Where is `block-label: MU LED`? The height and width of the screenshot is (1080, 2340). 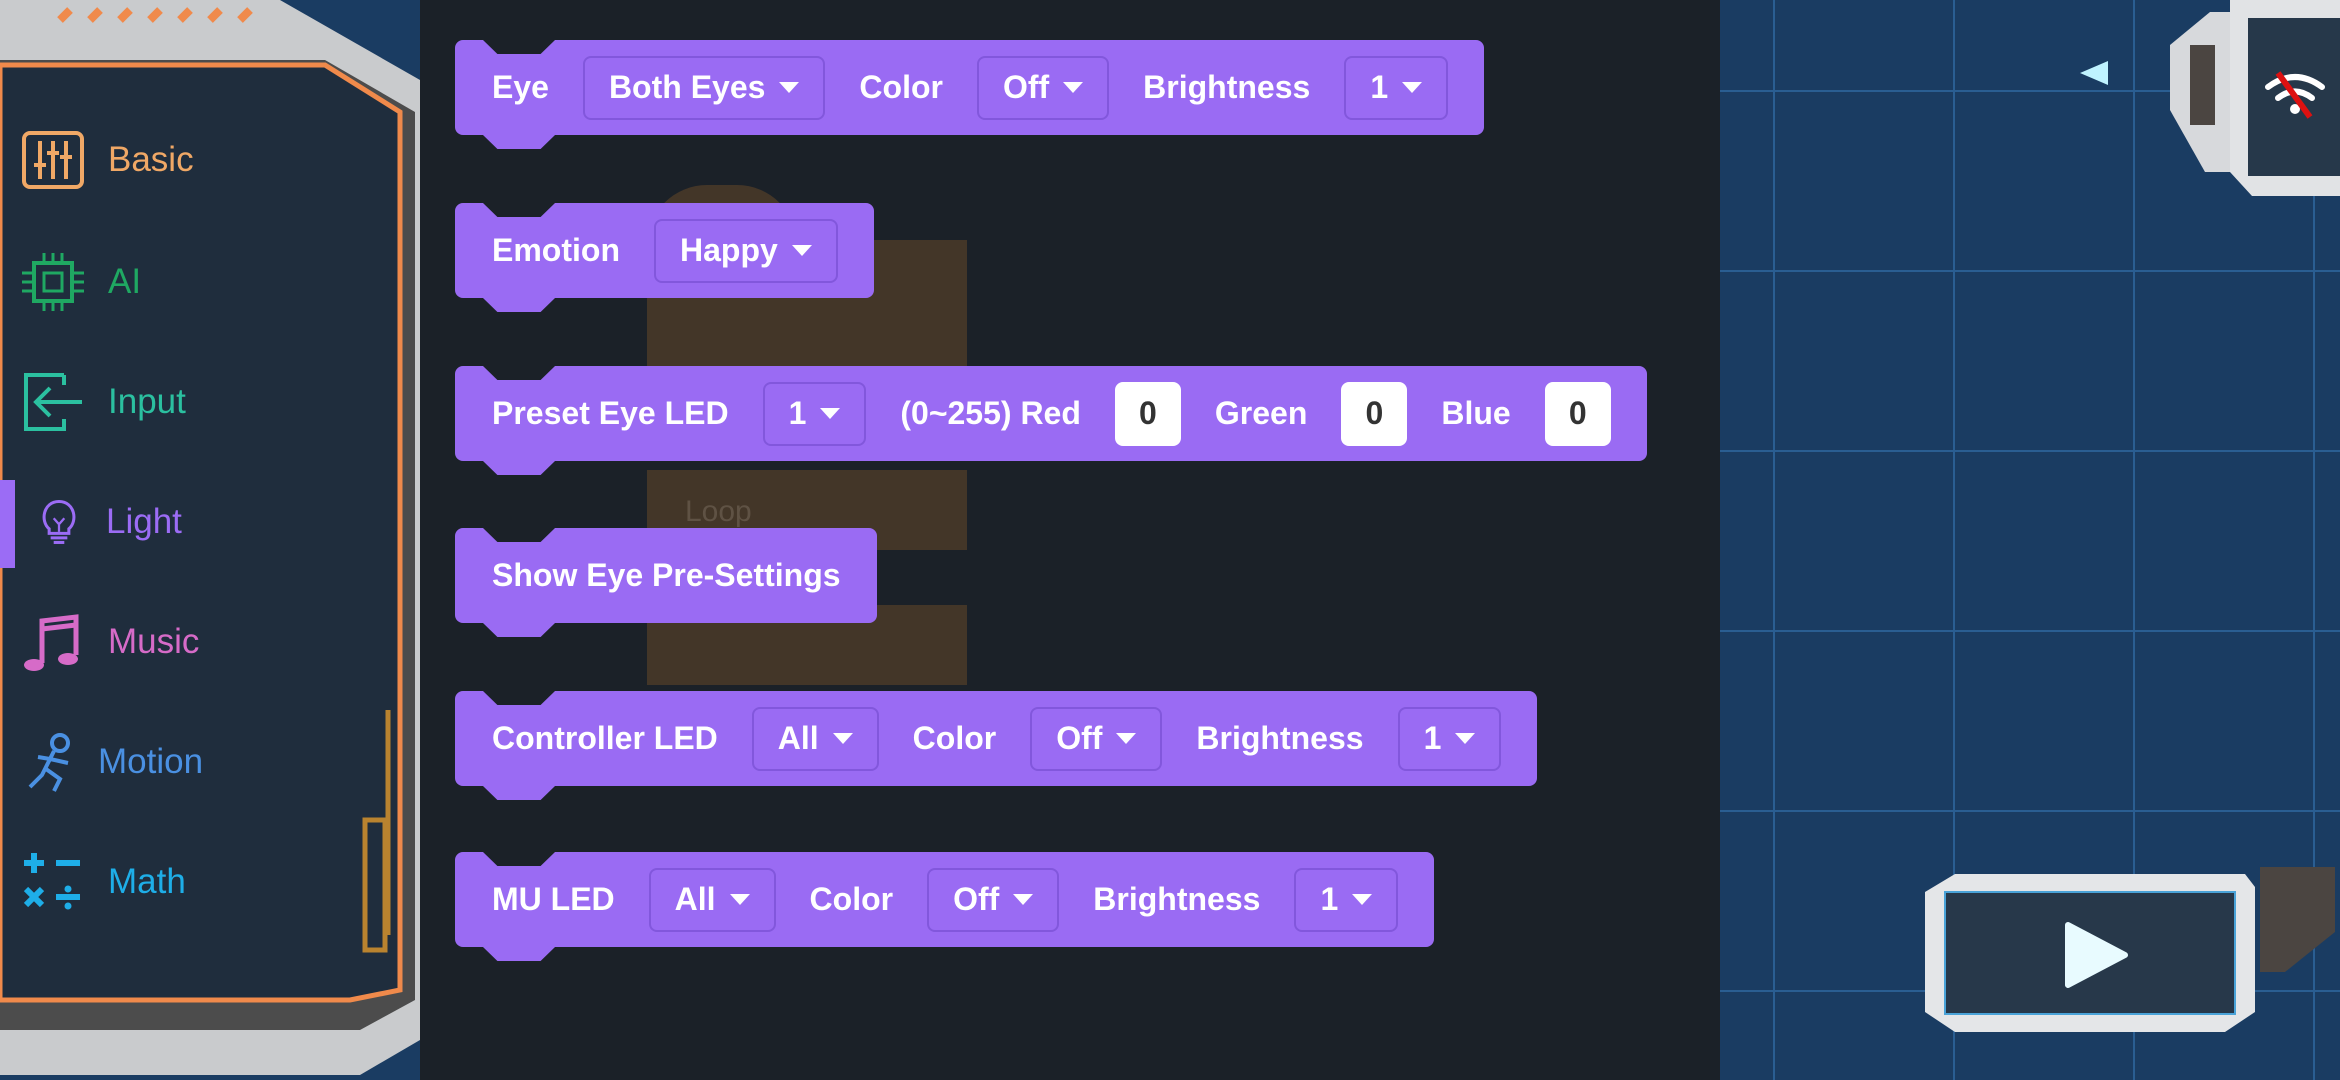 block-label: MU LED is located at coordinates (553, 899).